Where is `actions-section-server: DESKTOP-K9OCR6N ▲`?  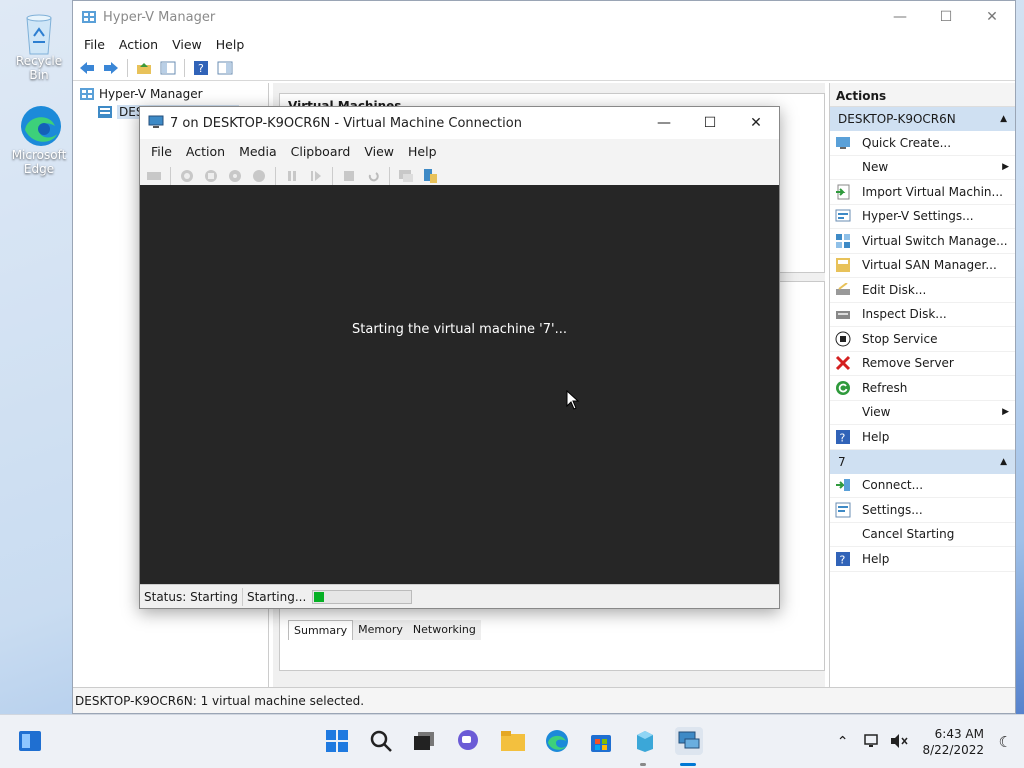
actions-section-server: DESKTOP-K9OCR6N ▲ is located at coordinates (922, 119).